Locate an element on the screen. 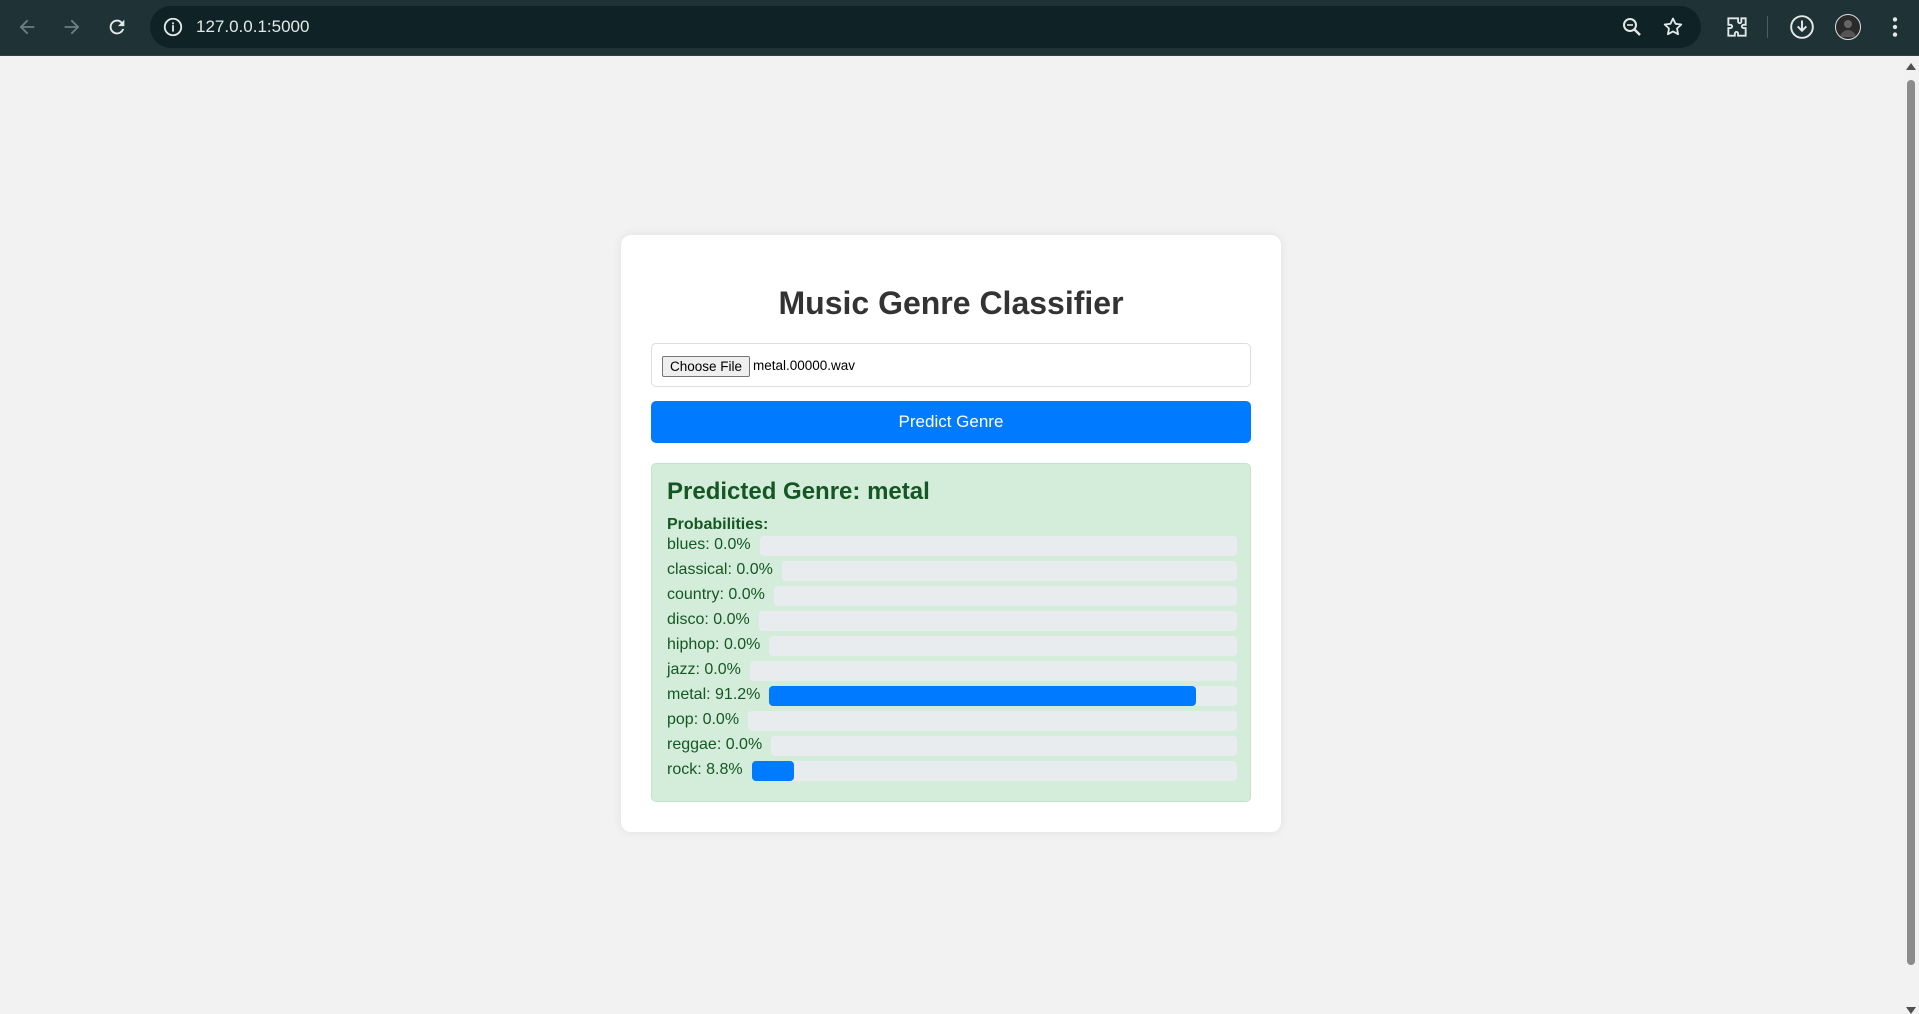 The width and height of the screenshot is (1919, 1014). probability-row: jazz: 0.0% is located at coordinates (952, 670).